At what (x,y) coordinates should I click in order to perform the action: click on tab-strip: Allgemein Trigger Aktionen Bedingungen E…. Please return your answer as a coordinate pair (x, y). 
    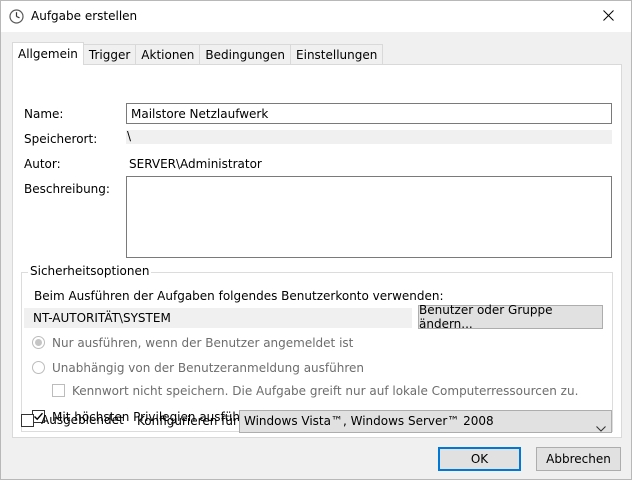
    Looking at the image, I should click on (198, 53).